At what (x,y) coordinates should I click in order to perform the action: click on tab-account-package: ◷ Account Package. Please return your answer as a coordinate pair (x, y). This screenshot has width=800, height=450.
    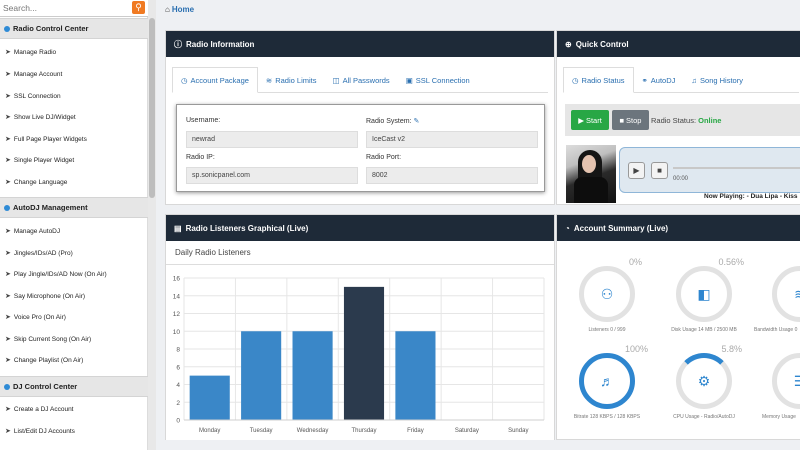
    Looking at the image, I should click on (215, 80).